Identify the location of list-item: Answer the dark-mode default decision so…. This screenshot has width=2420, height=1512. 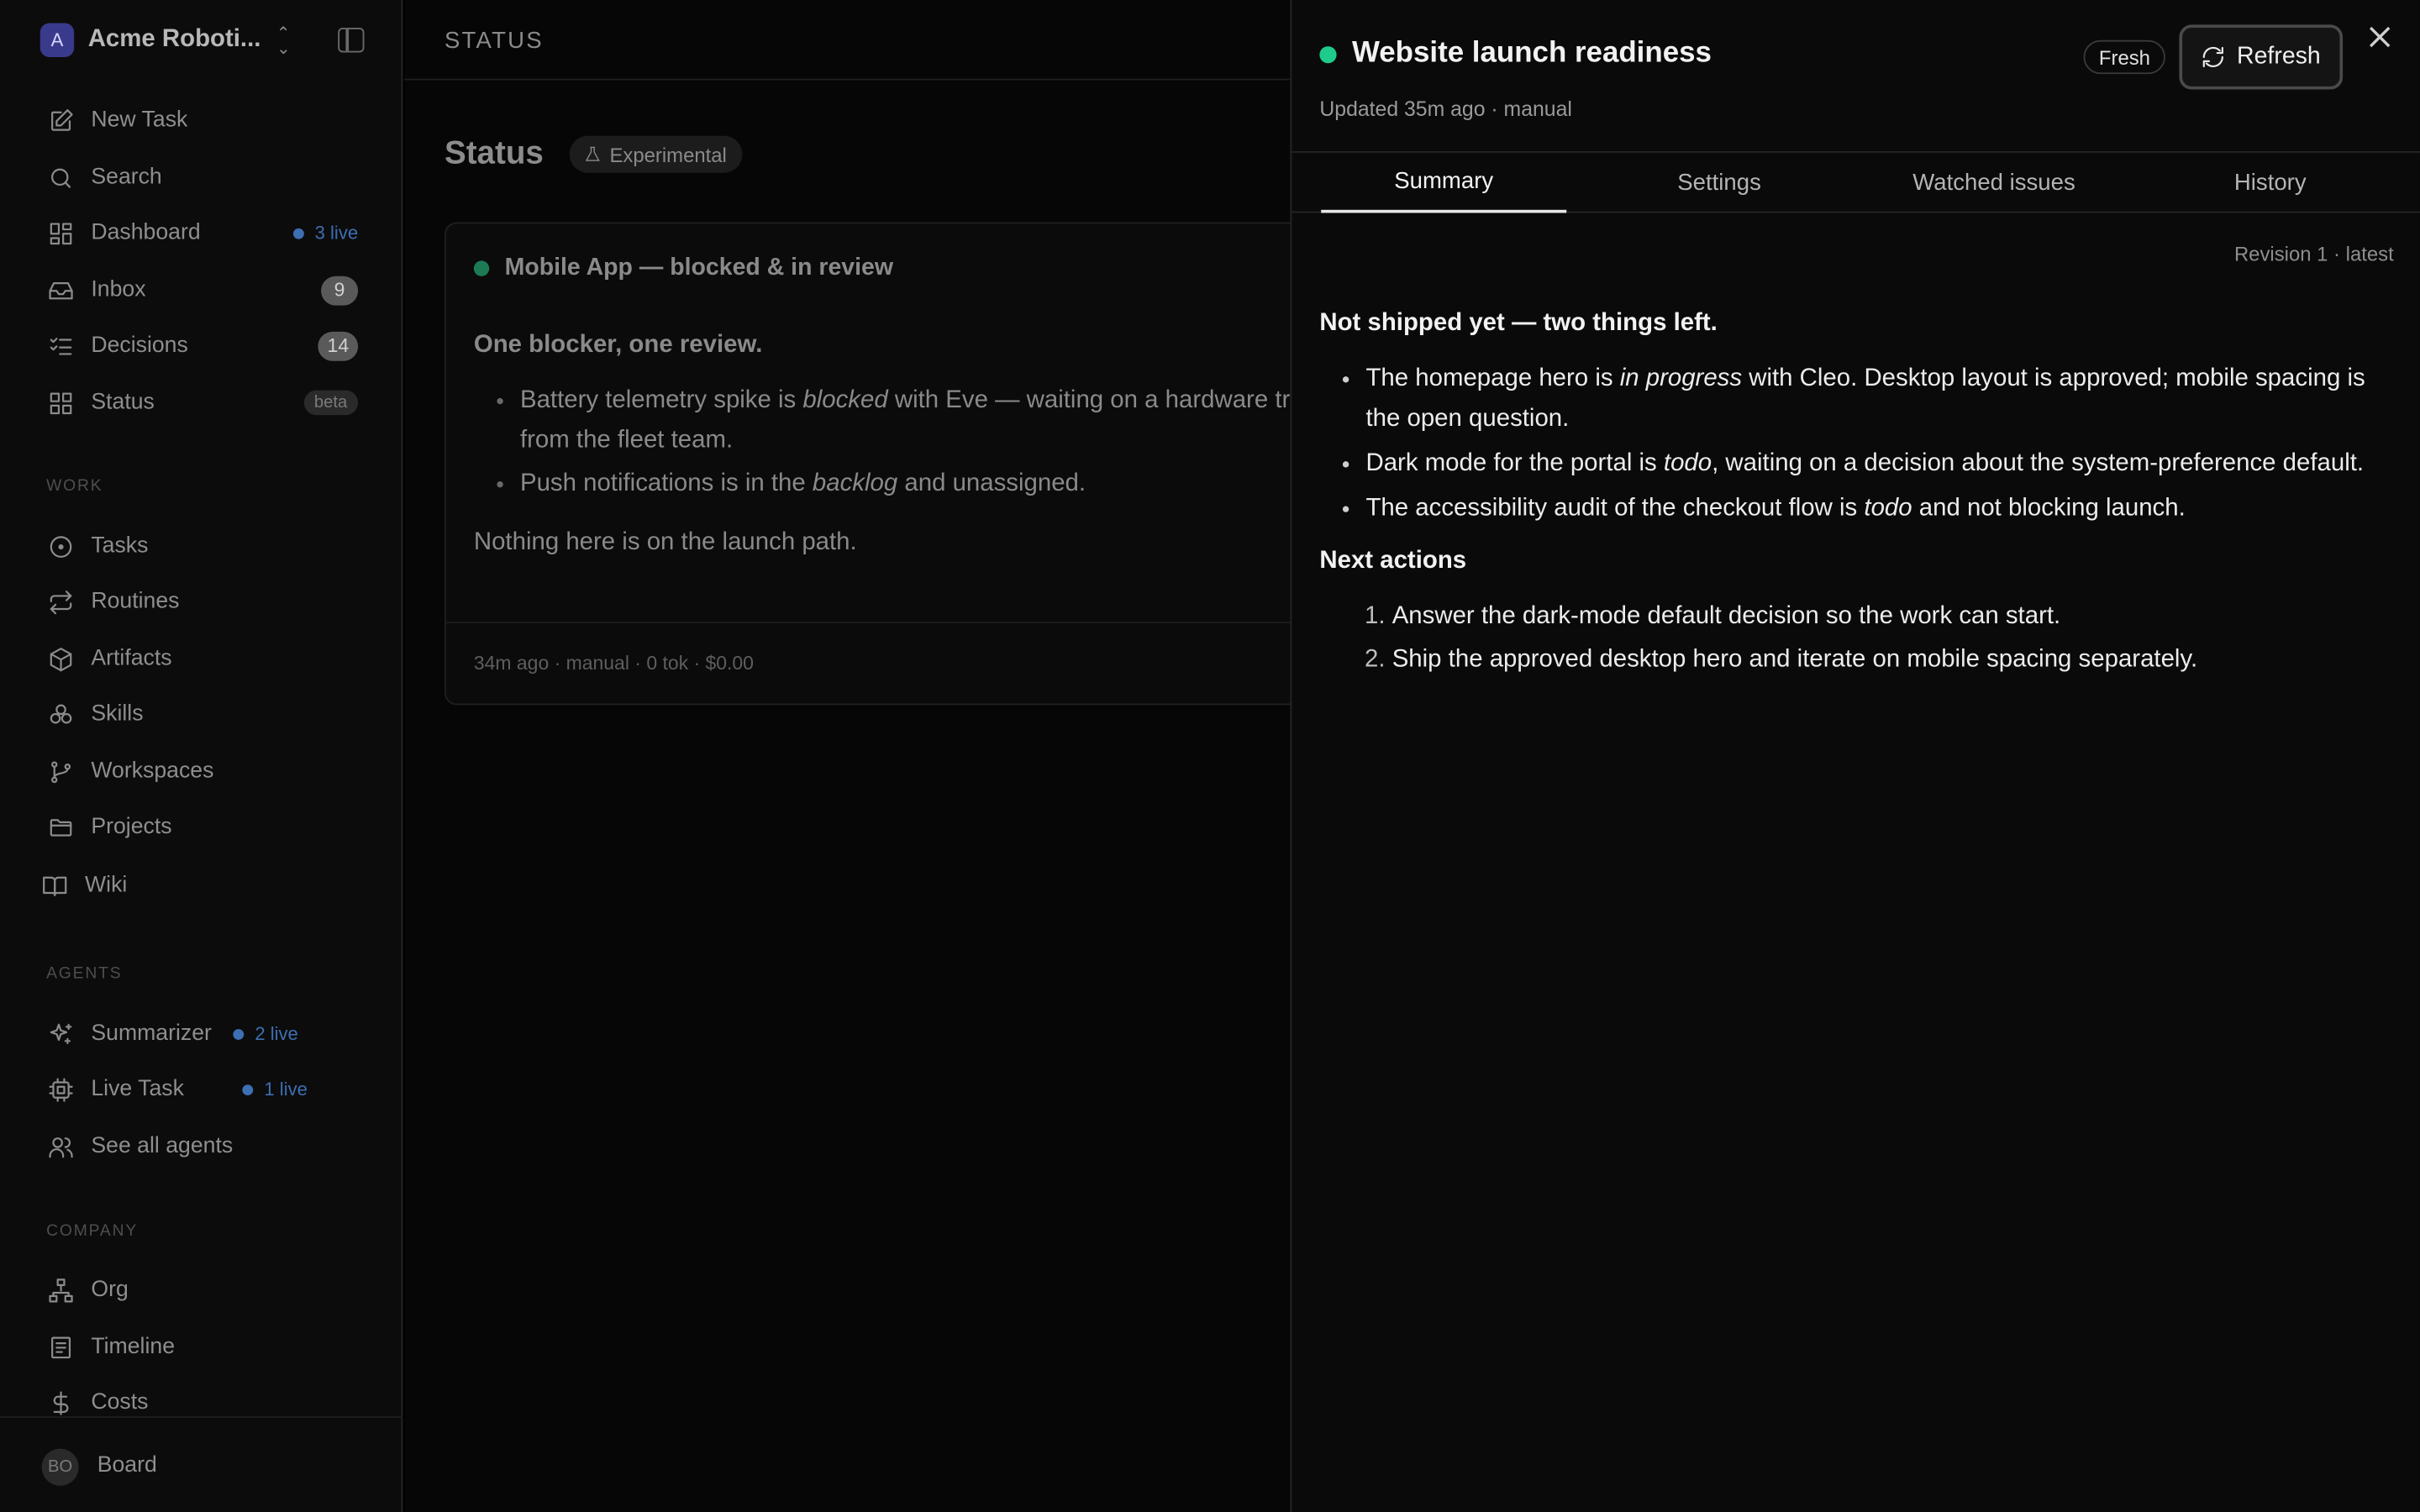
(1896, 617).